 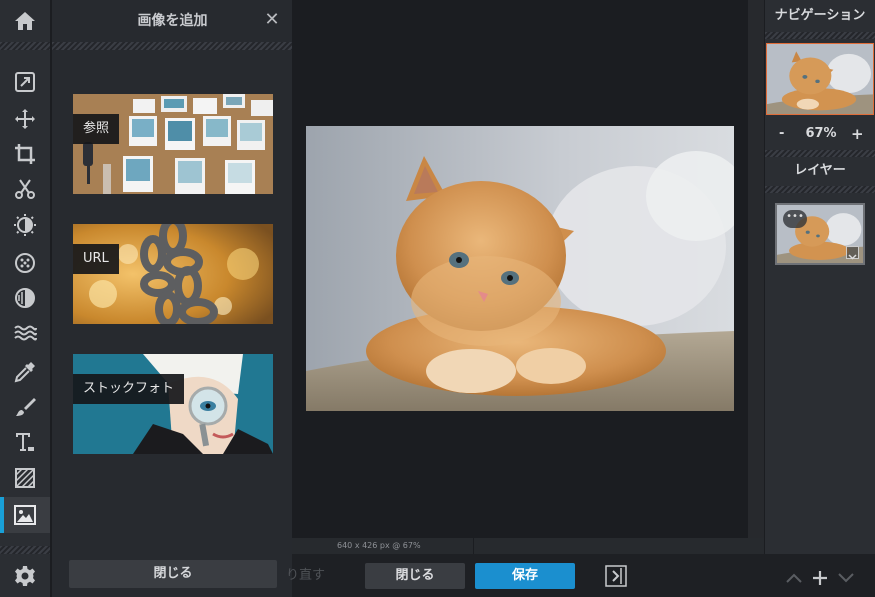 What do you see at coordinates (25, 21) in the screenshot?
I see `home-icon` at bounding box center [25, 21].